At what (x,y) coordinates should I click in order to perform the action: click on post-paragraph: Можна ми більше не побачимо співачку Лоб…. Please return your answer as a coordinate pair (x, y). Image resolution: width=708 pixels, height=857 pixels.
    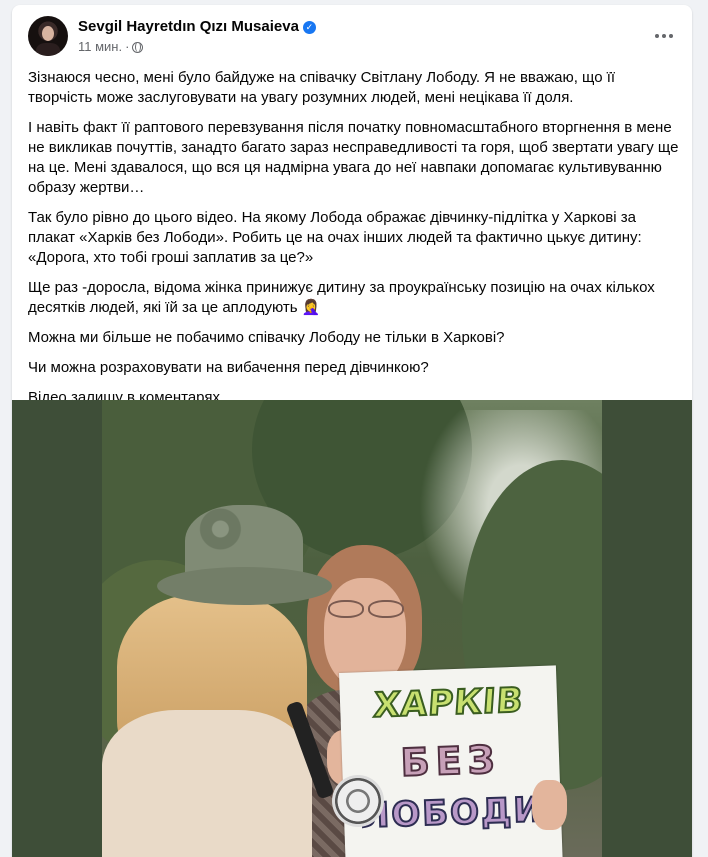
    Looking at the image, I should click on (266, 337).